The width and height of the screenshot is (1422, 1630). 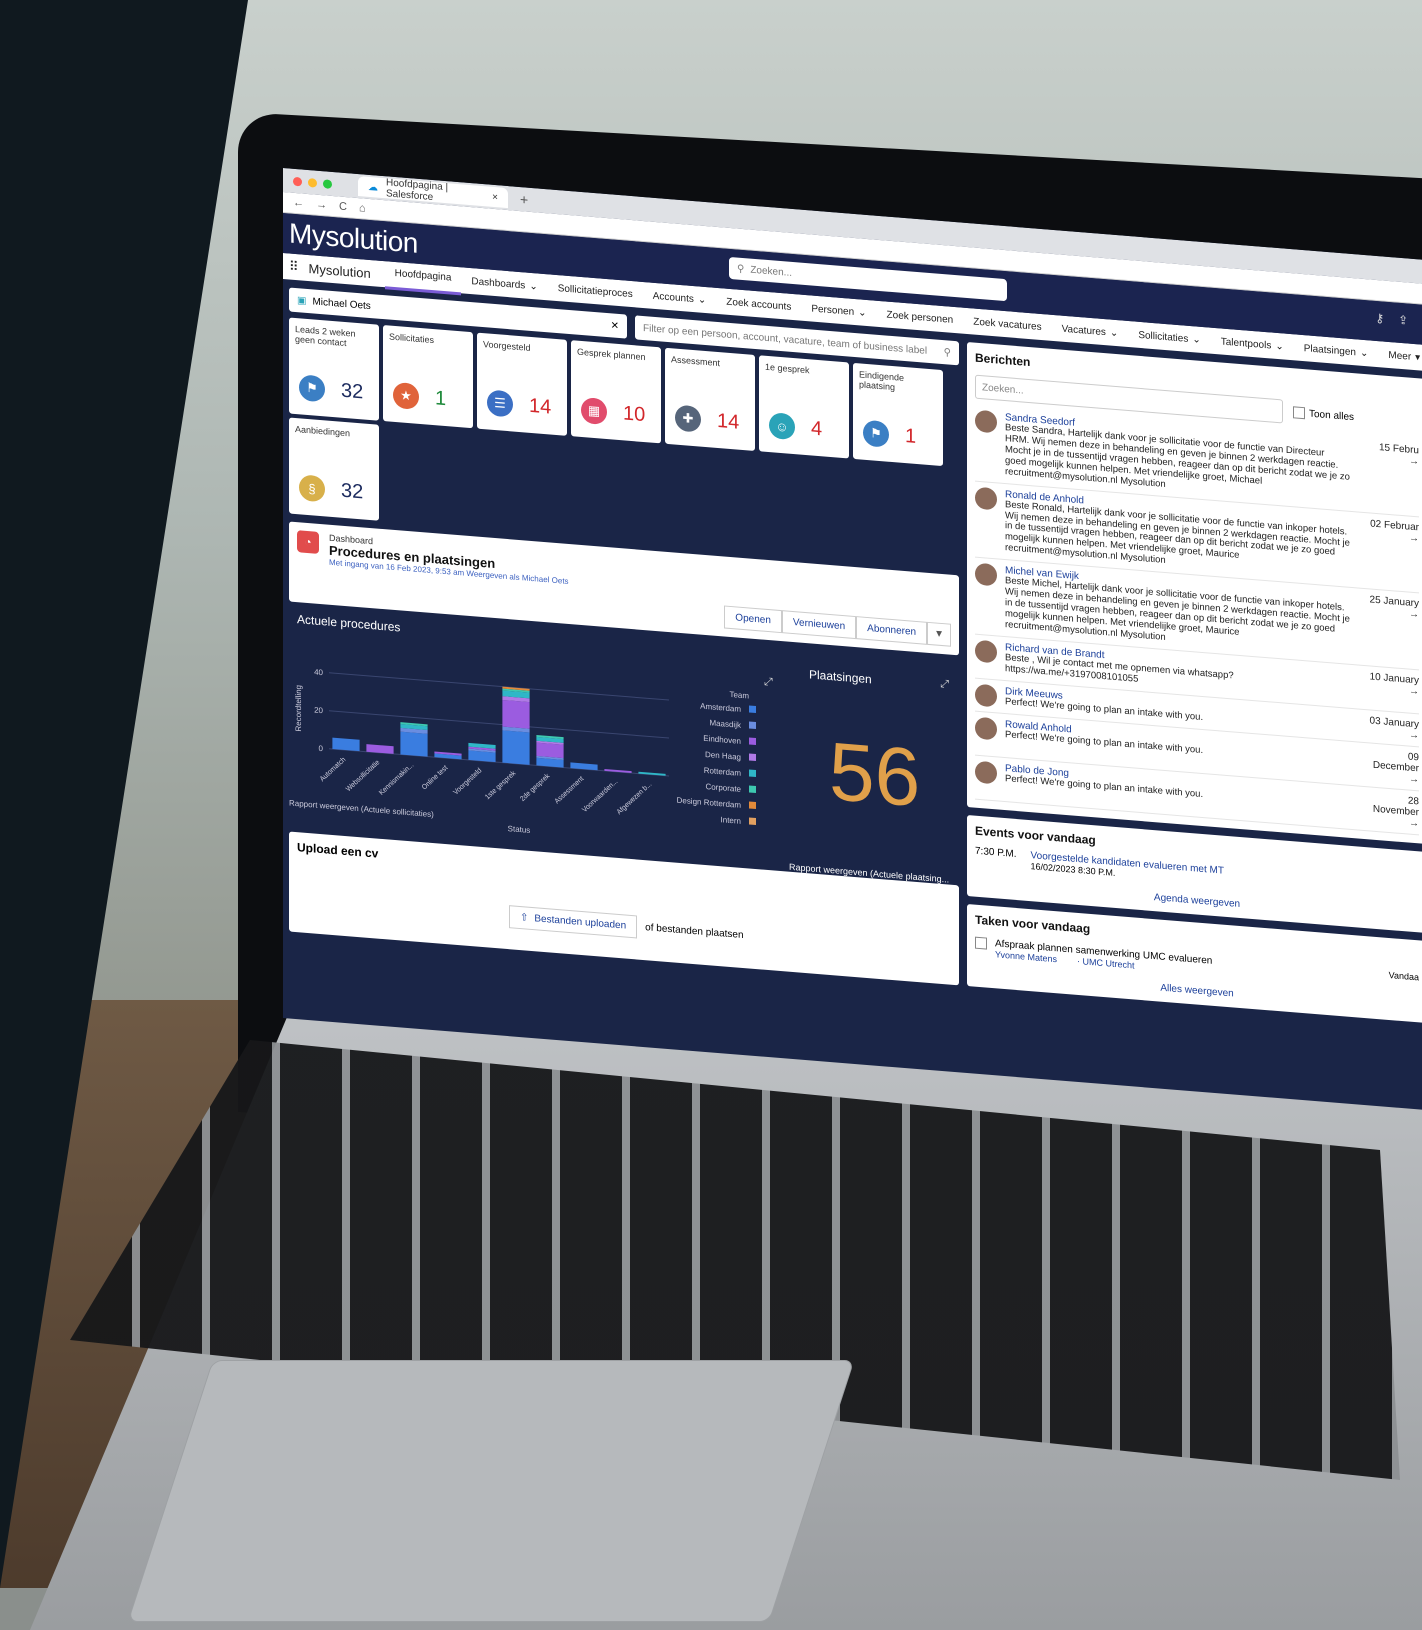 What do you see at coordinates (550, 750) in the screenshot?
I see `bar-segment` at bounding box center [550, 750].